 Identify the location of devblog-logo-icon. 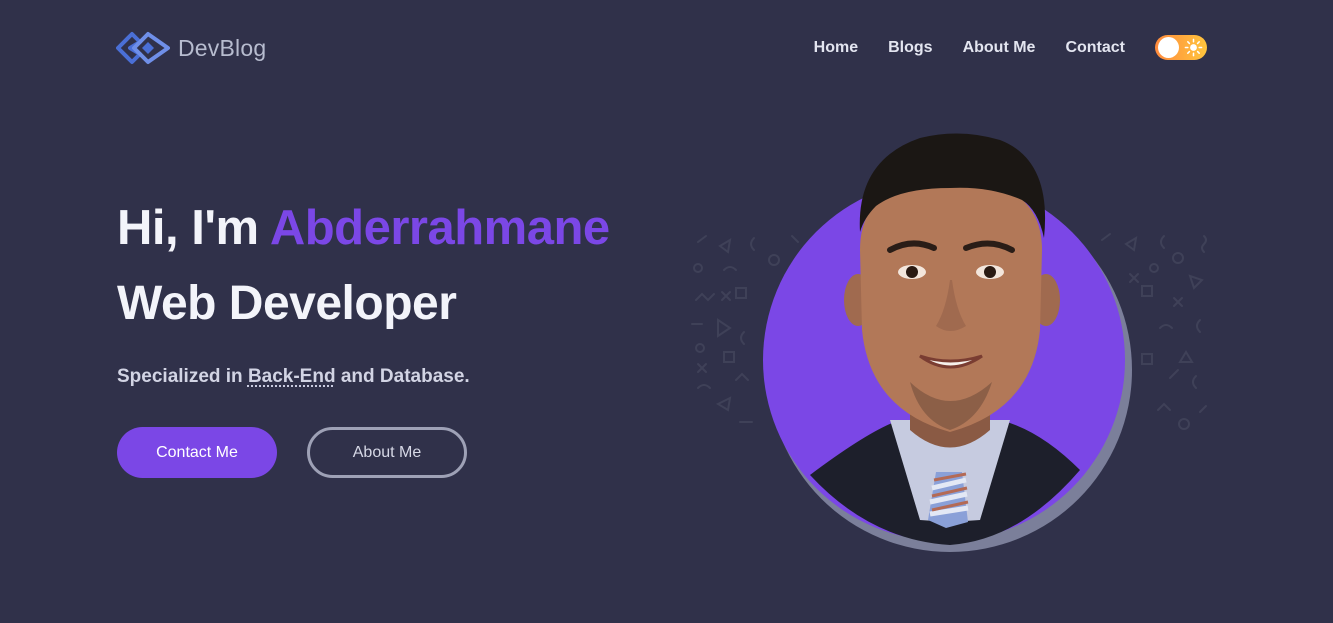
(143, 48).